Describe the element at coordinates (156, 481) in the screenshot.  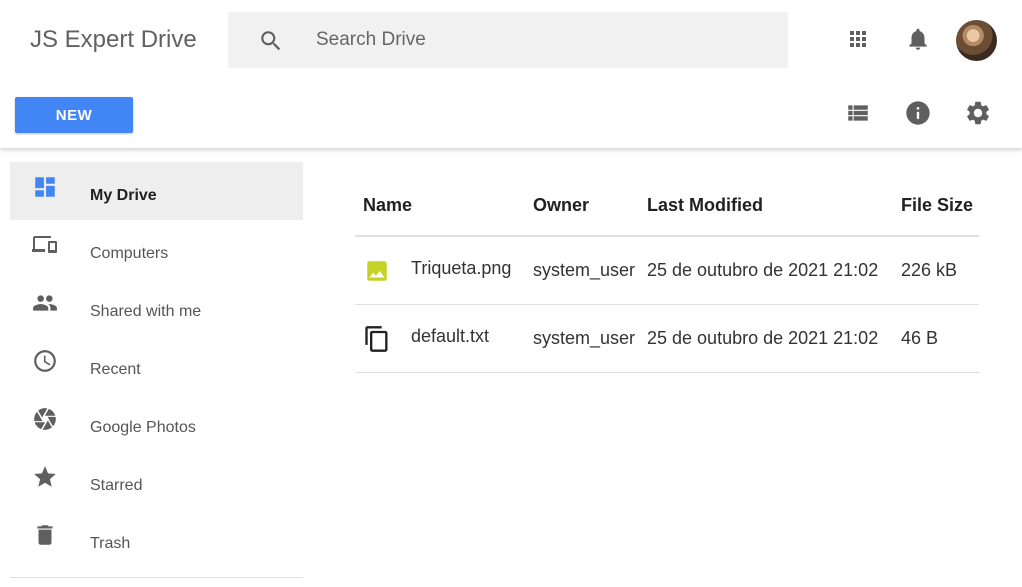
I see `sidebar-item-starred: Starred` at that location.